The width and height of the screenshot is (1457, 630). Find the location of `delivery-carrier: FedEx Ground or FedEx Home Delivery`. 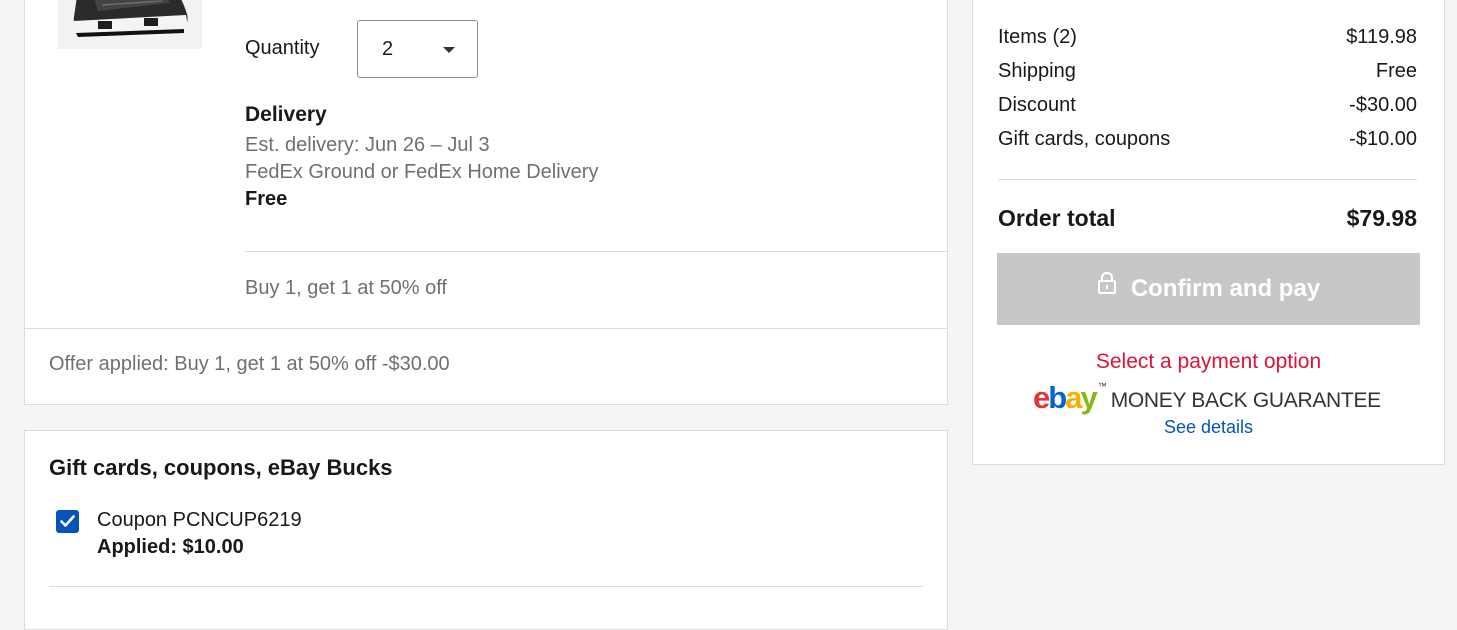

delivery-carrier: FedEx Ground or FedEx Home Delivery is located at coordinates (422, 172).